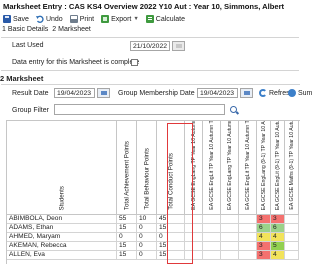 The width and height of the screenshot is (320, 264). I want to click on student-name-cell: ALLEN, Eva, so click(62, 255).